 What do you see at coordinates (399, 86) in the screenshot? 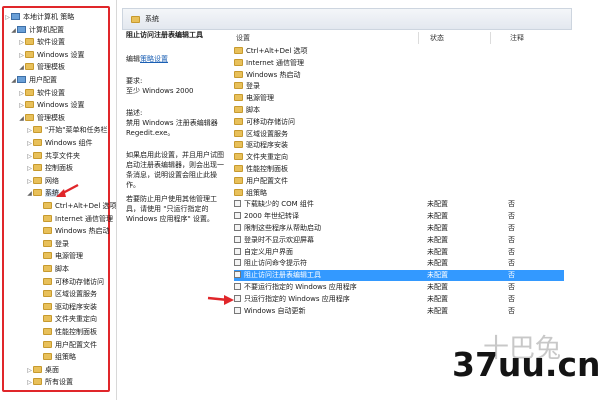
I see `list-folder-row: 登录` at bounding box center [399, 86].